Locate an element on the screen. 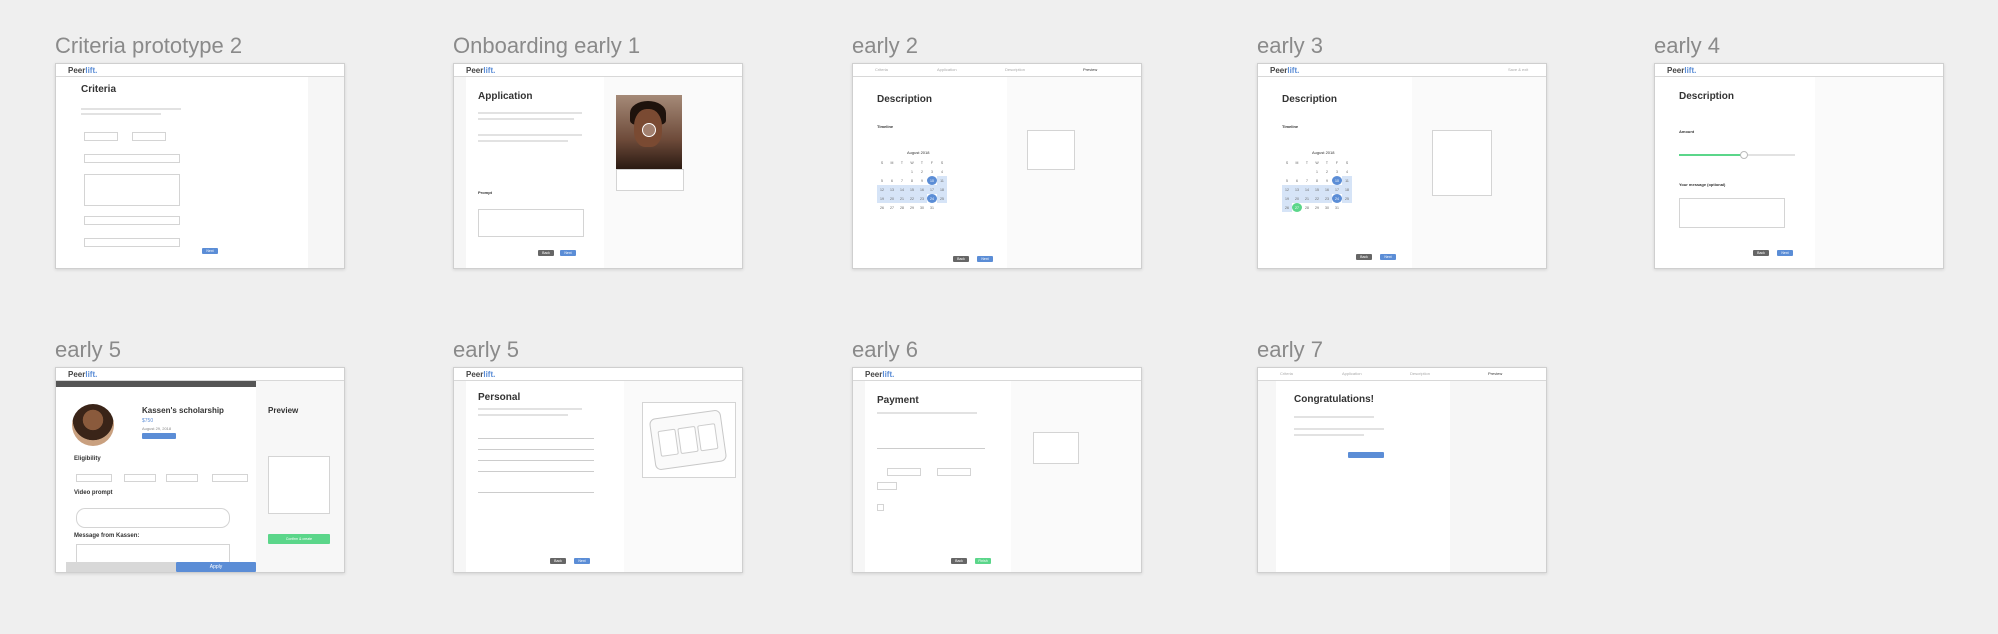 The width and height of the screenshot is (1998, 634). artboard-title: early 4 is located at coordinates (1687, 46).